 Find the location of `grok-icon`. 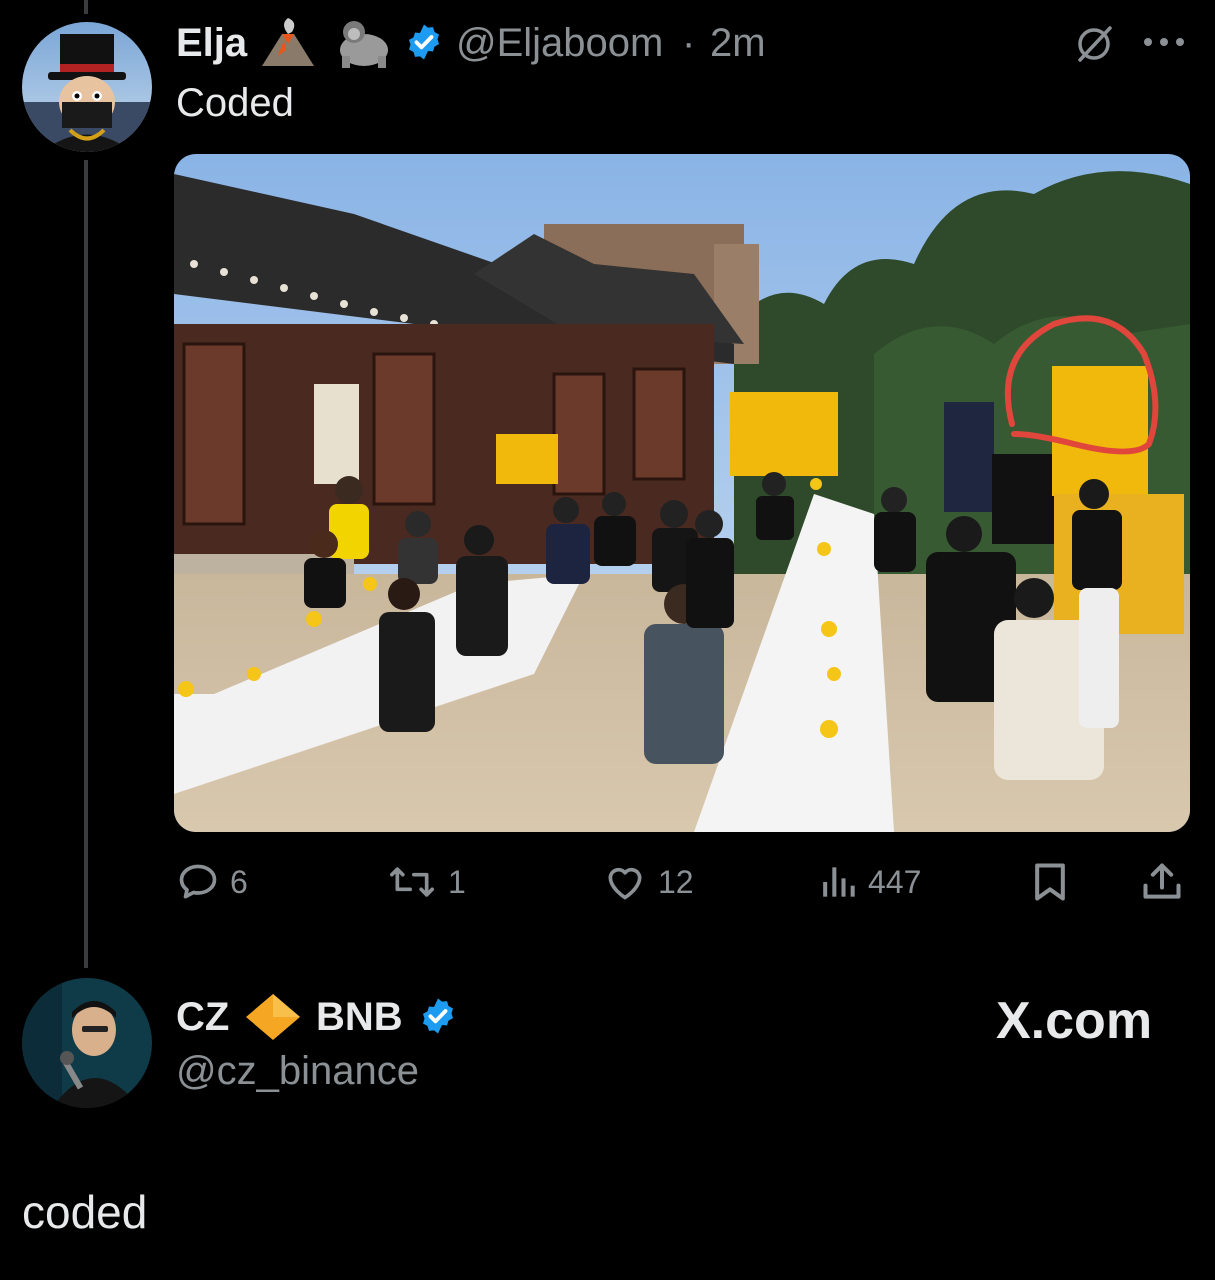

grok-icon is located at coordinates (1094, 44).